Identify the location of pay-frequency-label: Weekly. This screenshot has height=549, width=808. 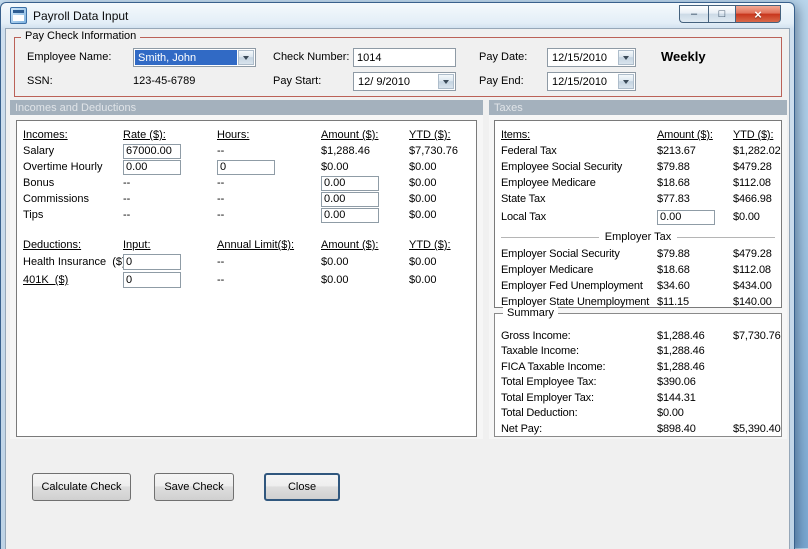
(683, 56).